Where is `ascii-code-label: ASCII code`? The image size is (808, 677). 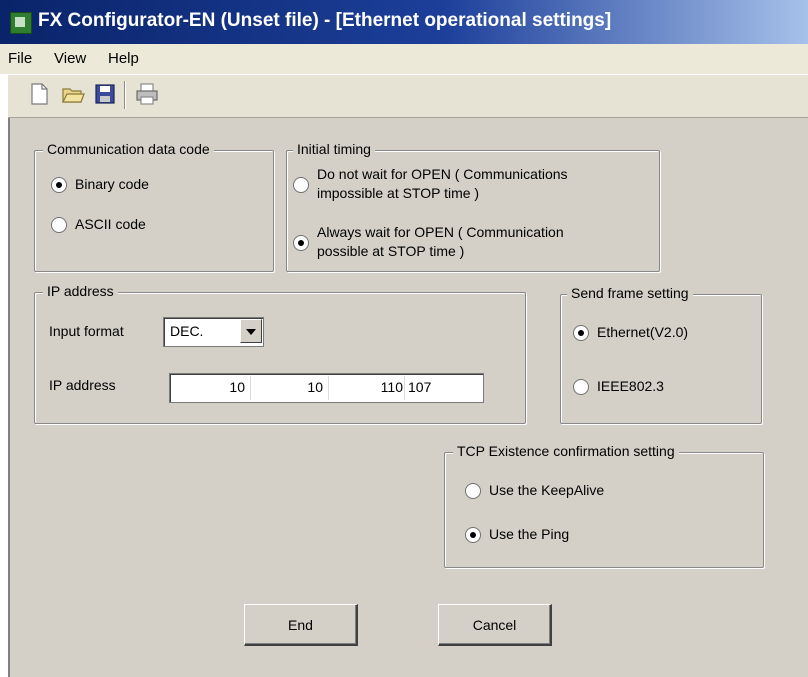 ascii-code-label: ASCII code is located at coordinates (110, 224).